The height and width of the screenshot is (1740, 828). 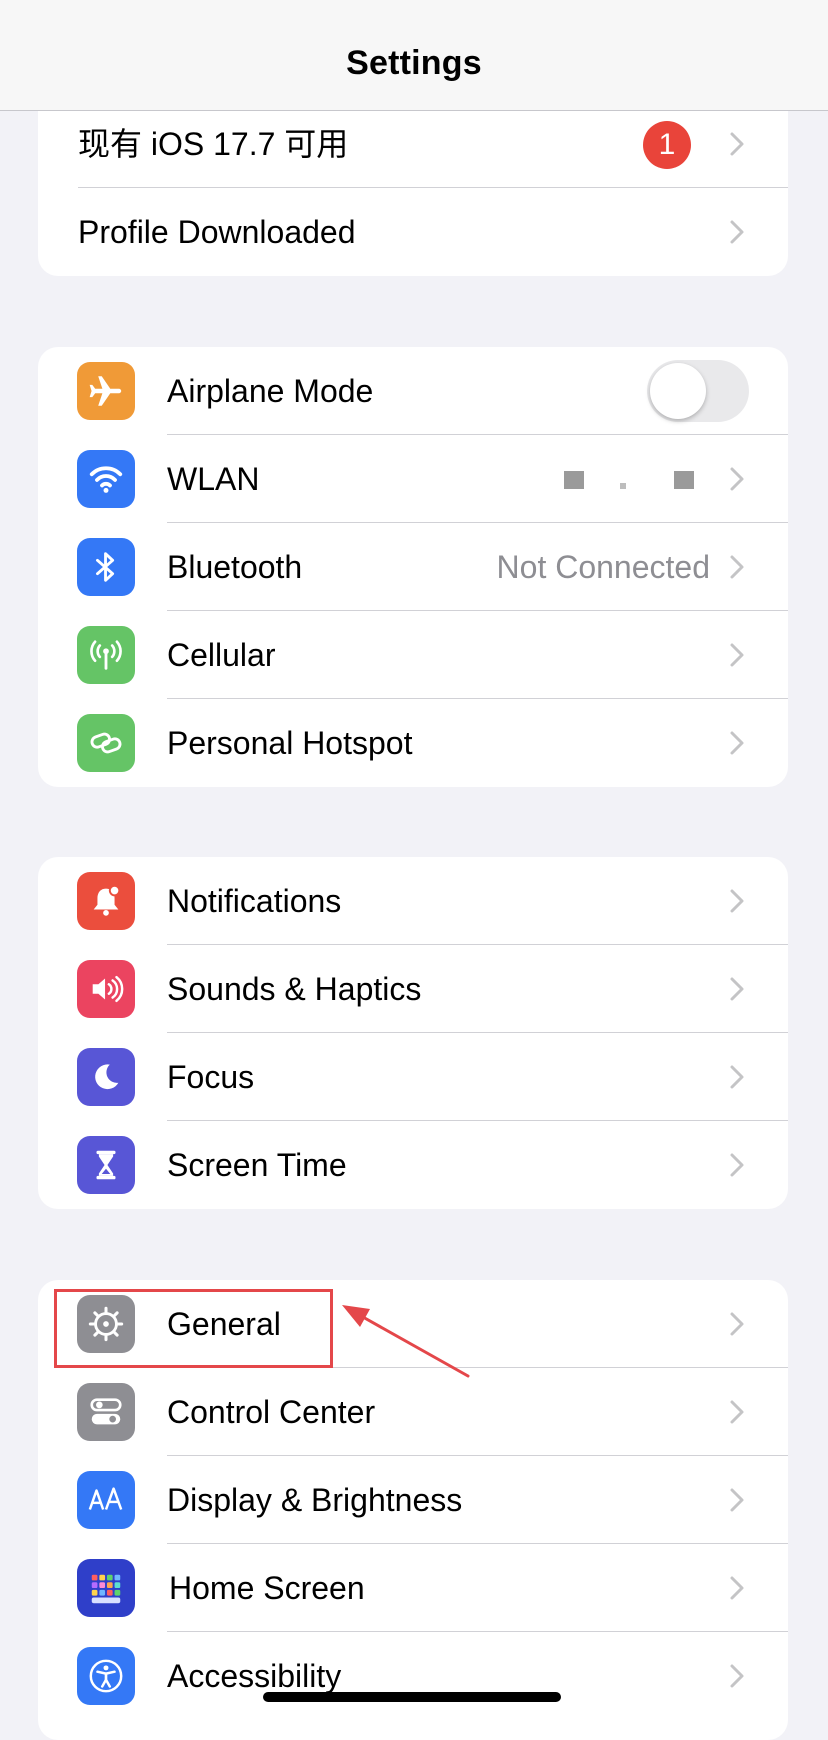 I want to click on text-size-icon, so click(x=106, y=1500).